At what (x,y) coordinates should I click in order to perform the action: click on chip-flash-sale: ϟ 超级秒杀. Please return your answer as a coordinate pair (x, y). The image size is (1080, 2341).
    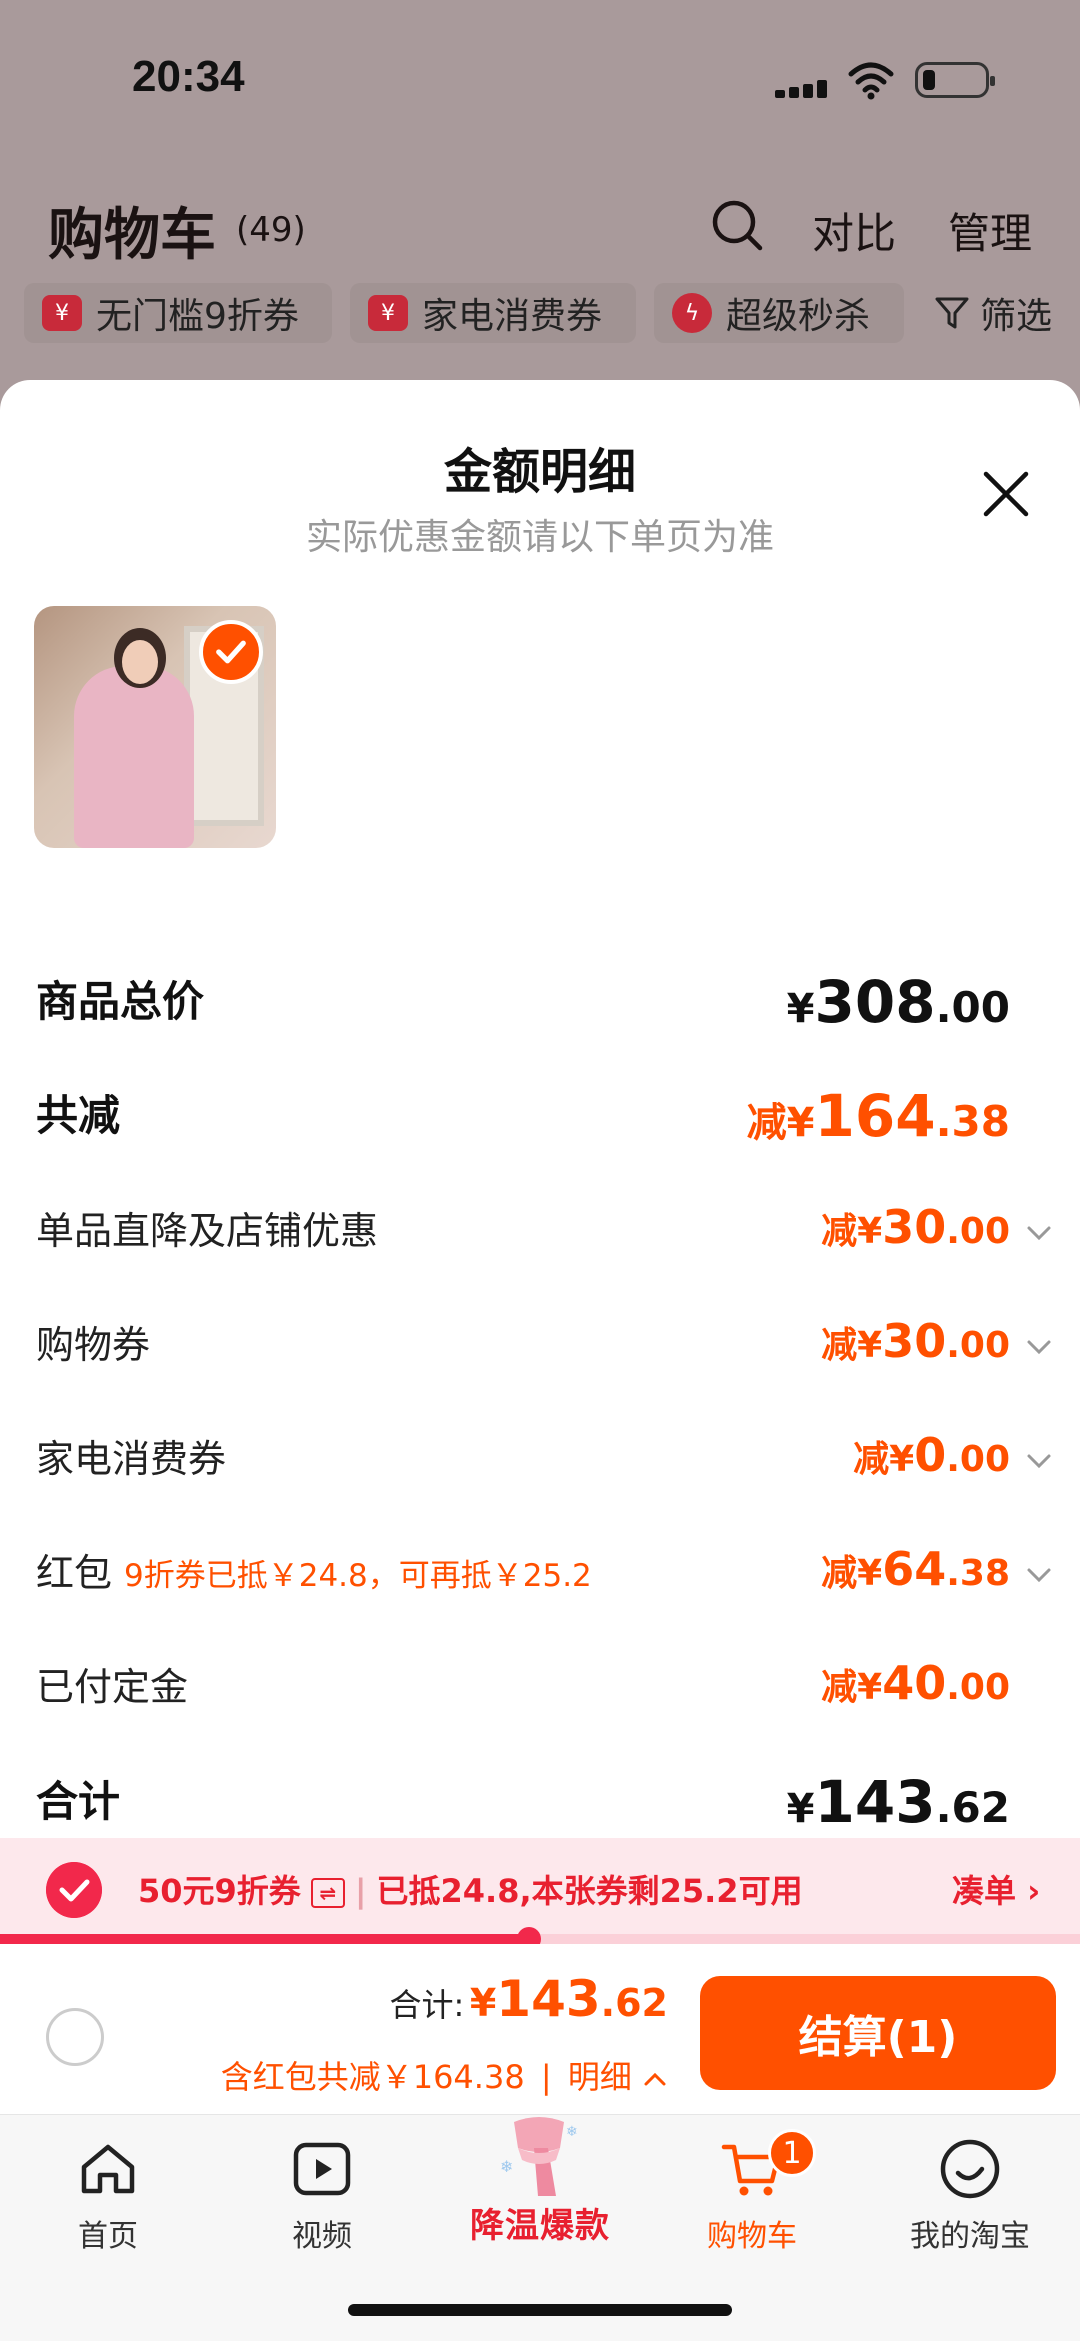
    Looking at the image, I should click on (779, 313).